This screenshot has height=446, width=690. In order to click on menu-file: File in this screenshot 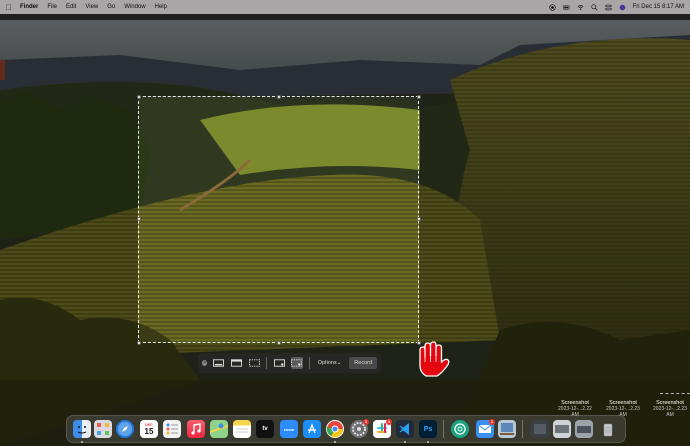, I will do `click(52, 7)`.